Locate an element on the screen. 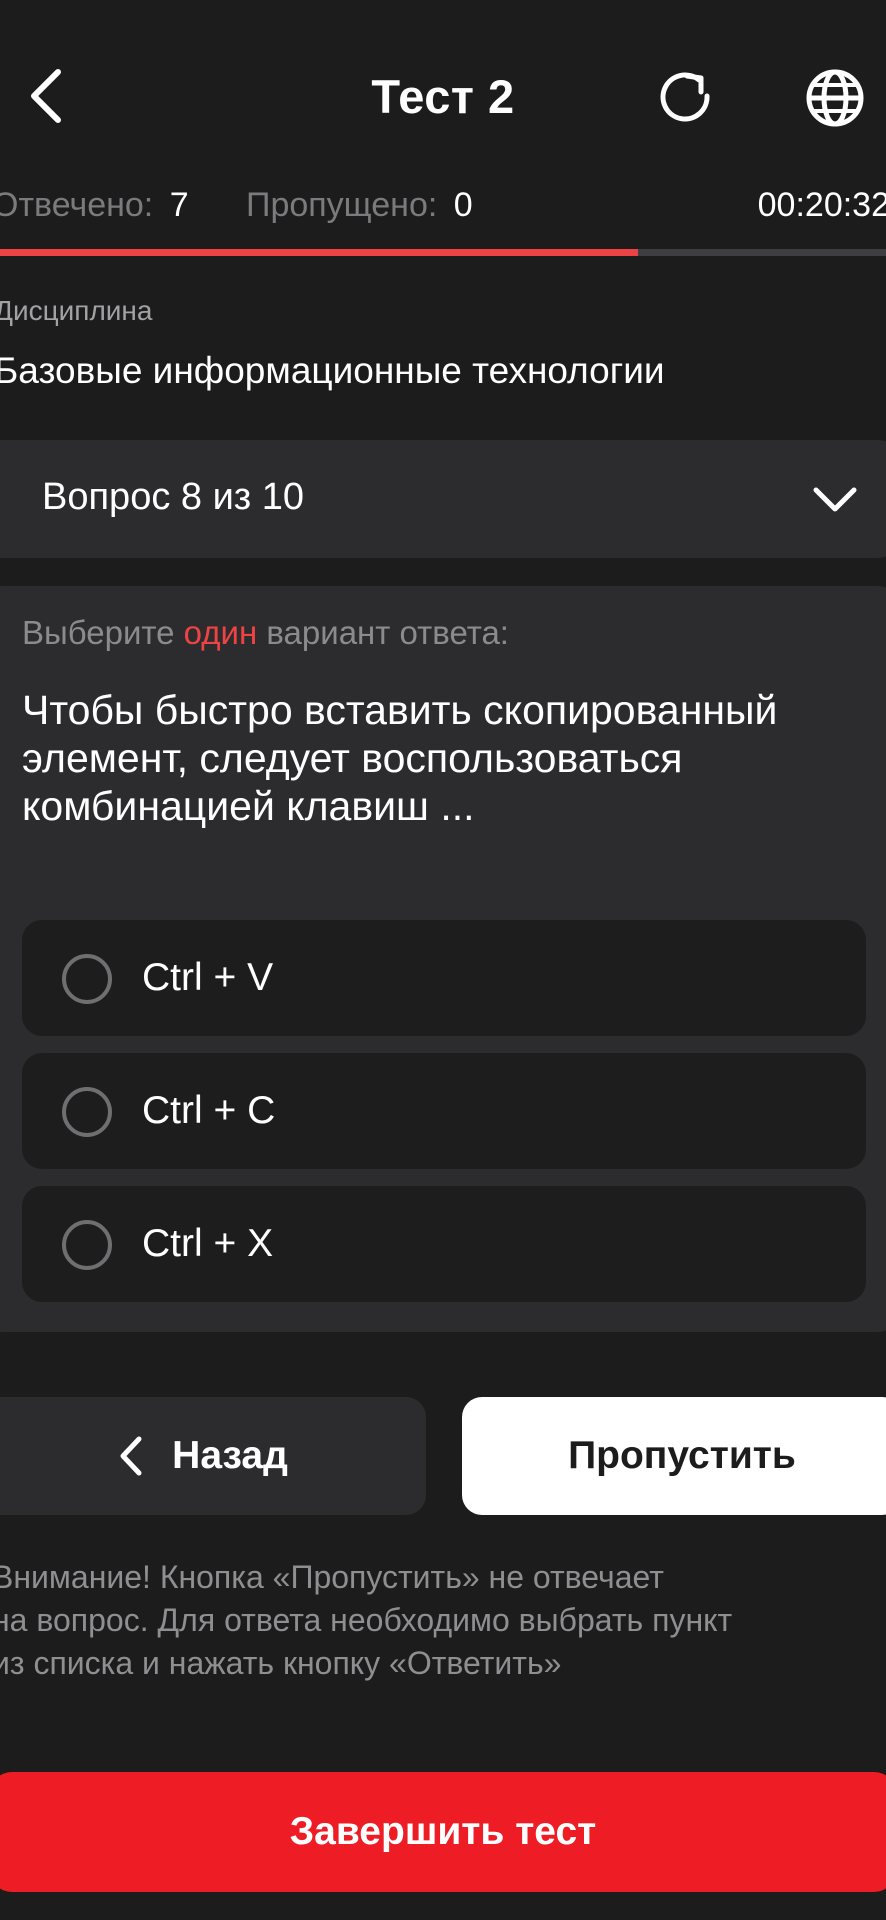 This screenshot has width=886, height=1920. answer-option: Ctrl + V is located at coordinates (444, 978).